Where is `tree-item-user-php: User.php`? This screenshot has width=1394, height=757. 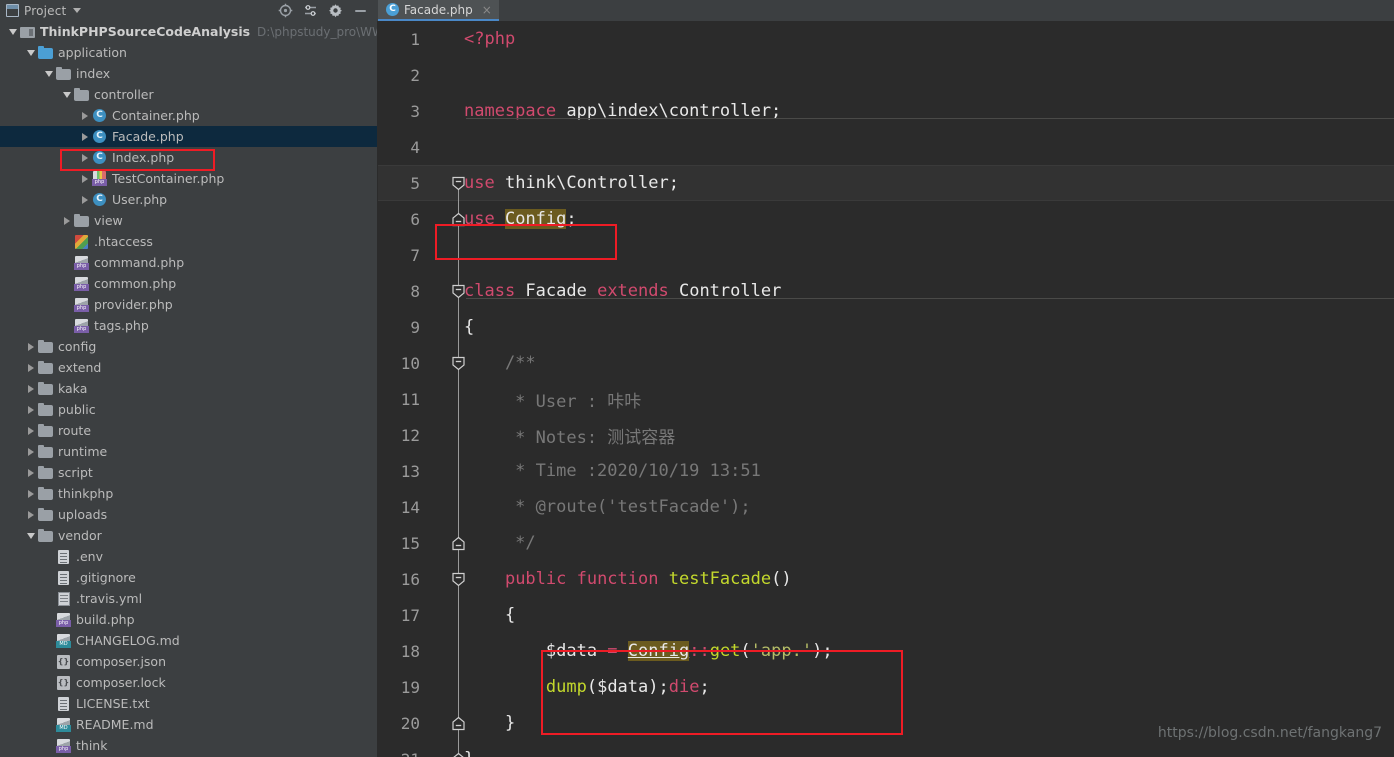
tree-item-user-php: User.php is located at coordinates (188, 199).